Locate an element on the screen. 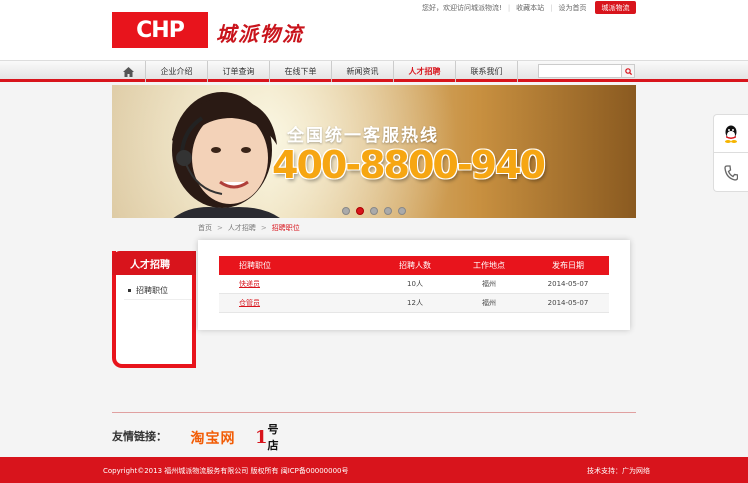  breadcrumb-item: 招聘职位 is located at coordinates (286, 228).